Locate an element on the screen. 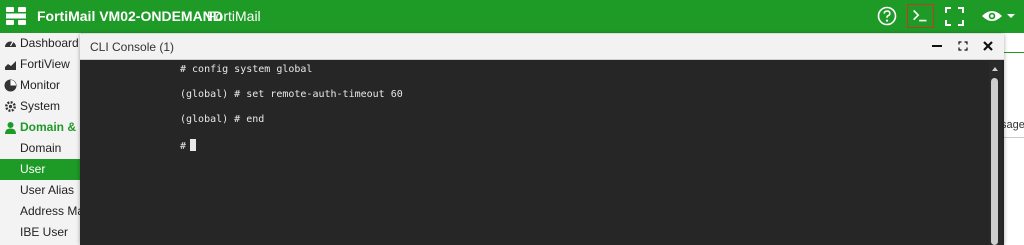 The width and height of the screenshot is (1024, 245). maximize-icon is located at coordinates (963, 46).